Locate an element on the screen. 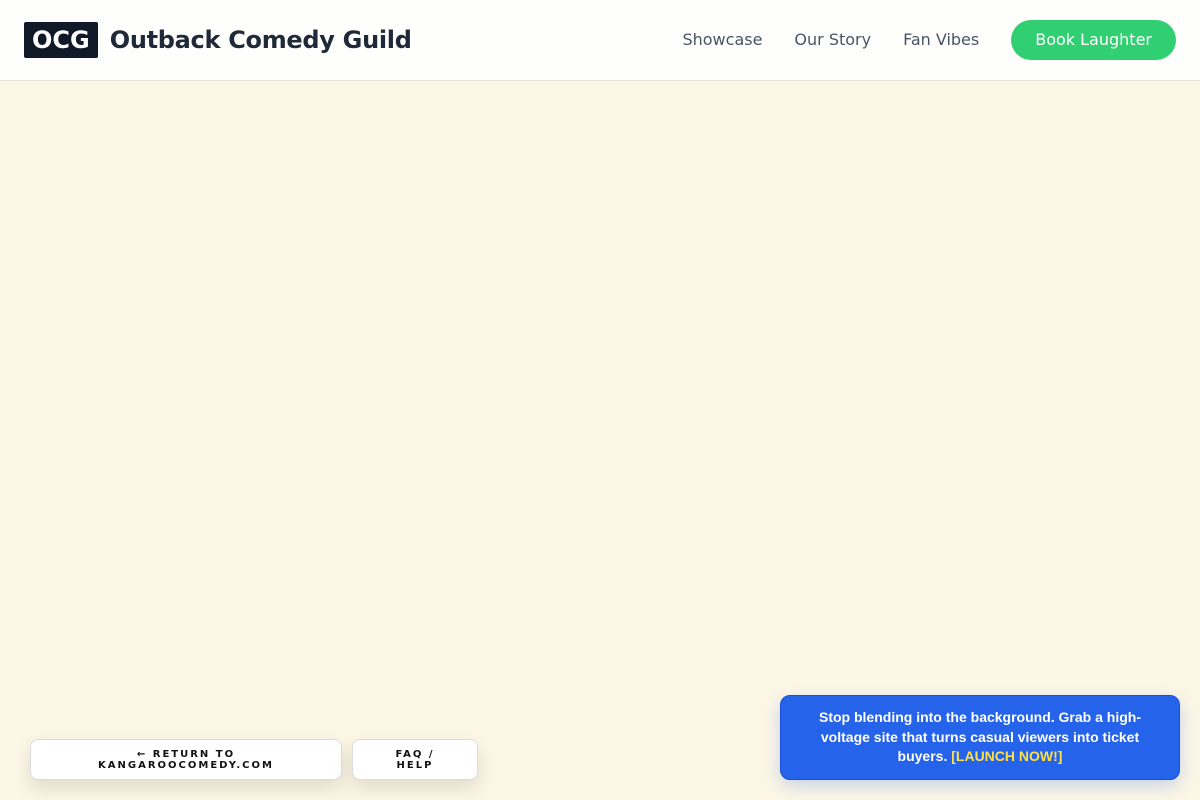 This screenshot has width=1200, height=800. logo-badge: OCG is located at coordinates (61, 40).